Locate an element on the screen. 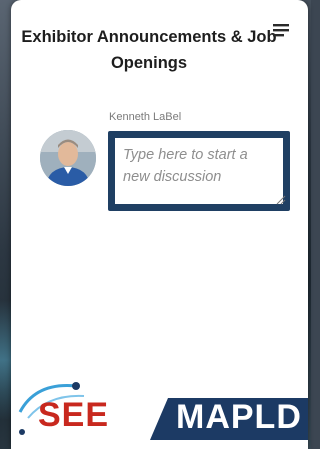 The image size is (320, 449). compose-box is located at coordinates (199, 171).